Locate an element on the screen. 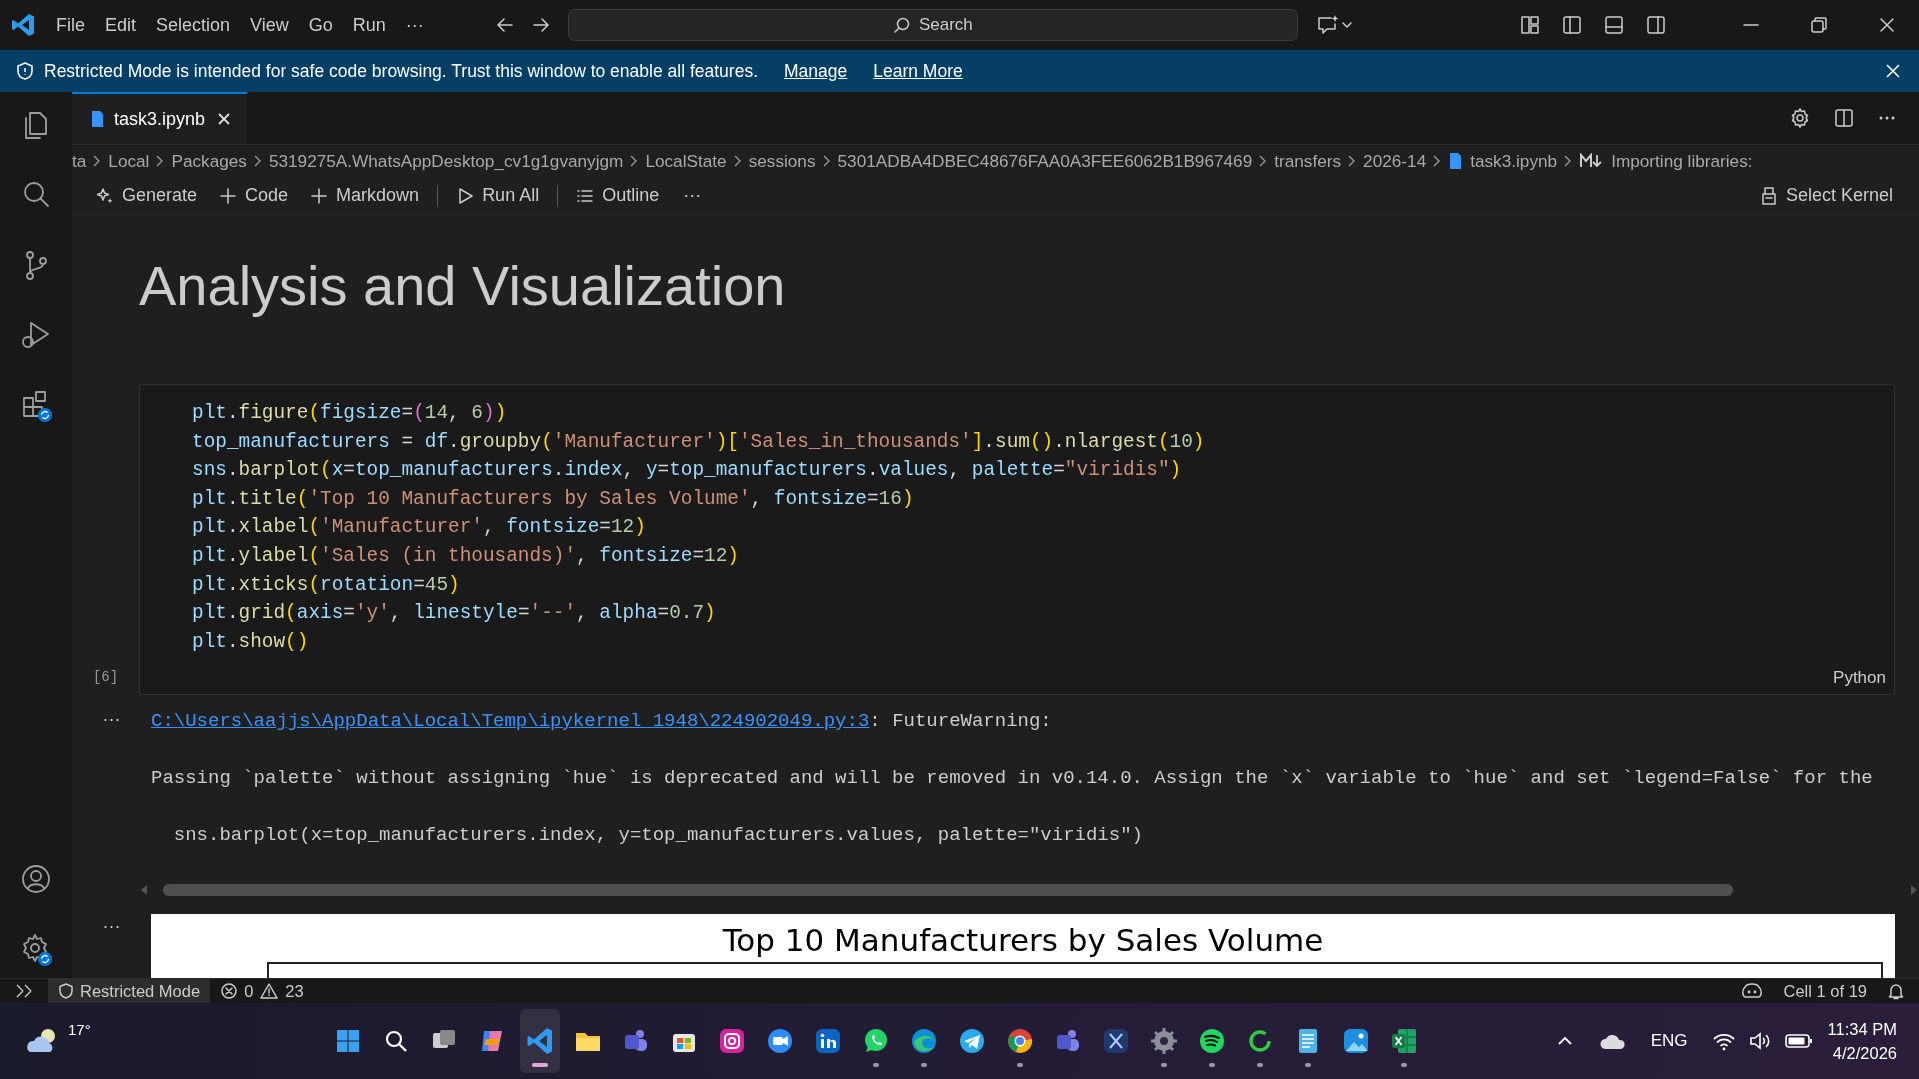  editor-tab: task3.ipynb is located at coordinates (160, 118).